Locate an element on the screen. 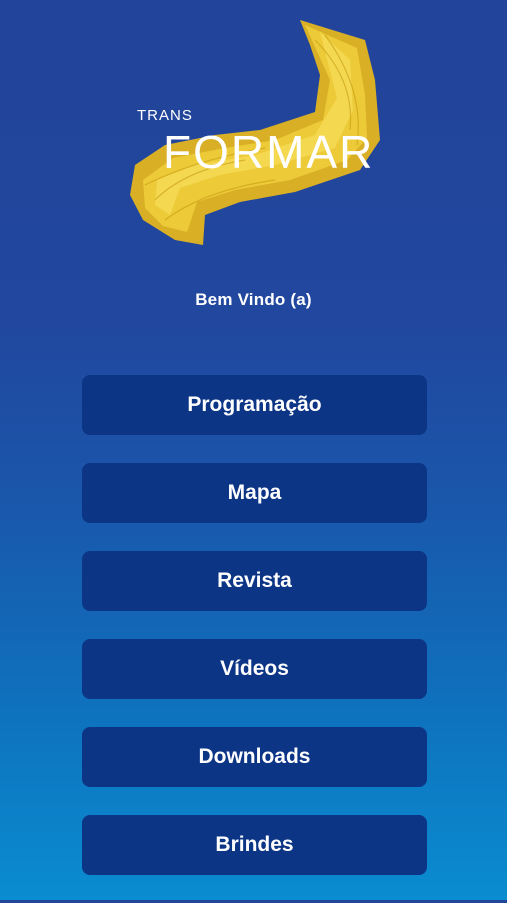 This screenshot has height=903, width=507. transformar-logo: TRANS FORMAR is located at coordinates (255, 135).